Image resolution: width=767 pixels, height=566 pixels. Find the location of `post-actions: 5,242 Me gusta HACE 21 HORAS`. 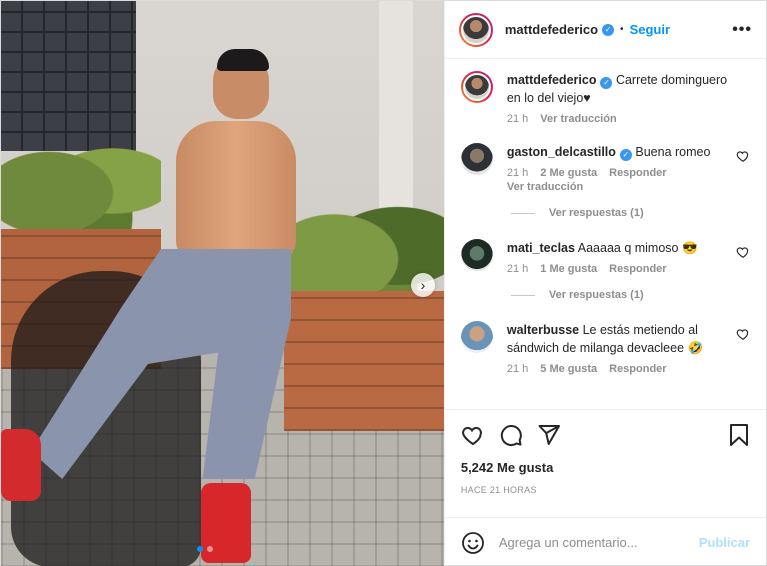

post-actions: 5,242 Me gusta HACE 21 HORAS is located at coordinates (605, 463).